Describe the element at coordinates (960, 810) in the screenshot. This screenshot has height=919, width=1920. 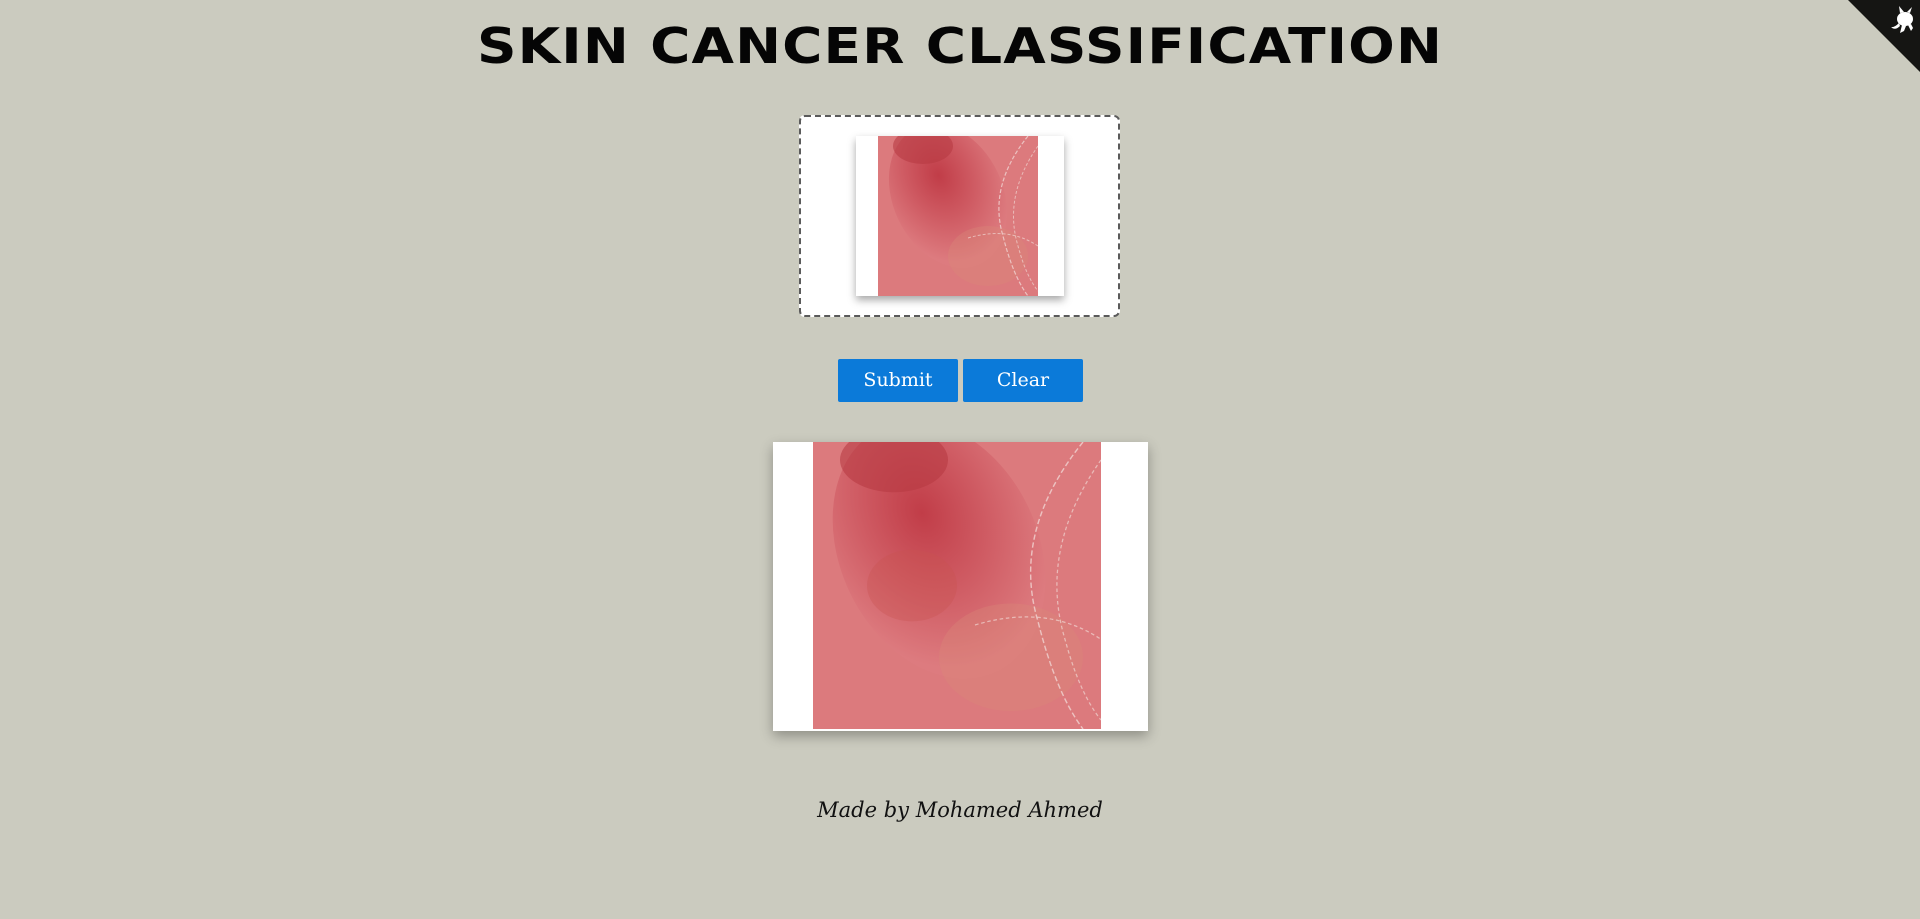
I see `footer-credit: Made by Mohamed Ahmed` at that location.